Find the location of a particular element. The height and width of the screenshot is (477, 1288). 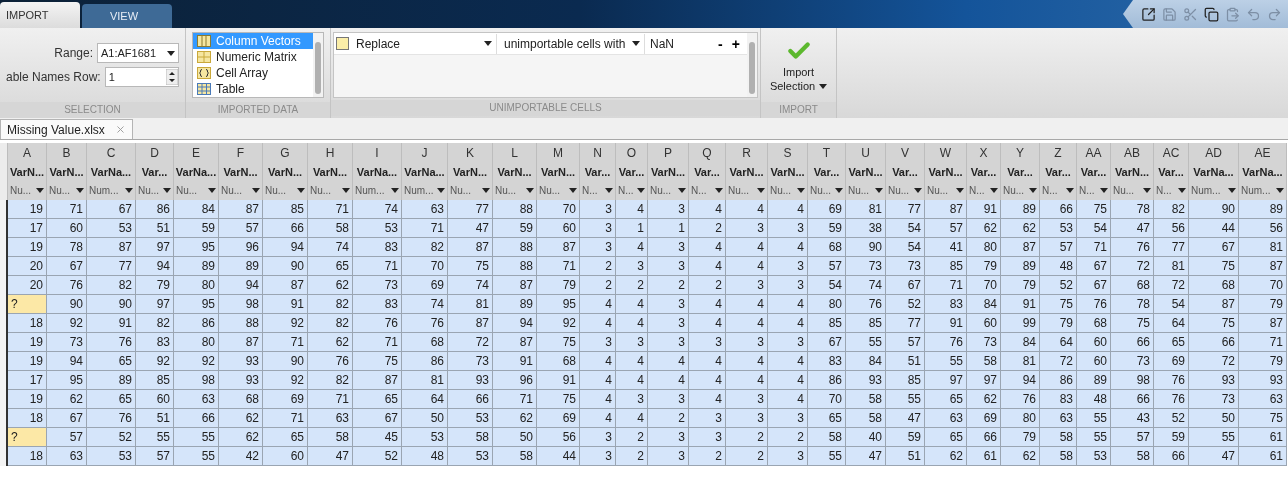

table-cell: 81 is located at coordinates (866, 209).